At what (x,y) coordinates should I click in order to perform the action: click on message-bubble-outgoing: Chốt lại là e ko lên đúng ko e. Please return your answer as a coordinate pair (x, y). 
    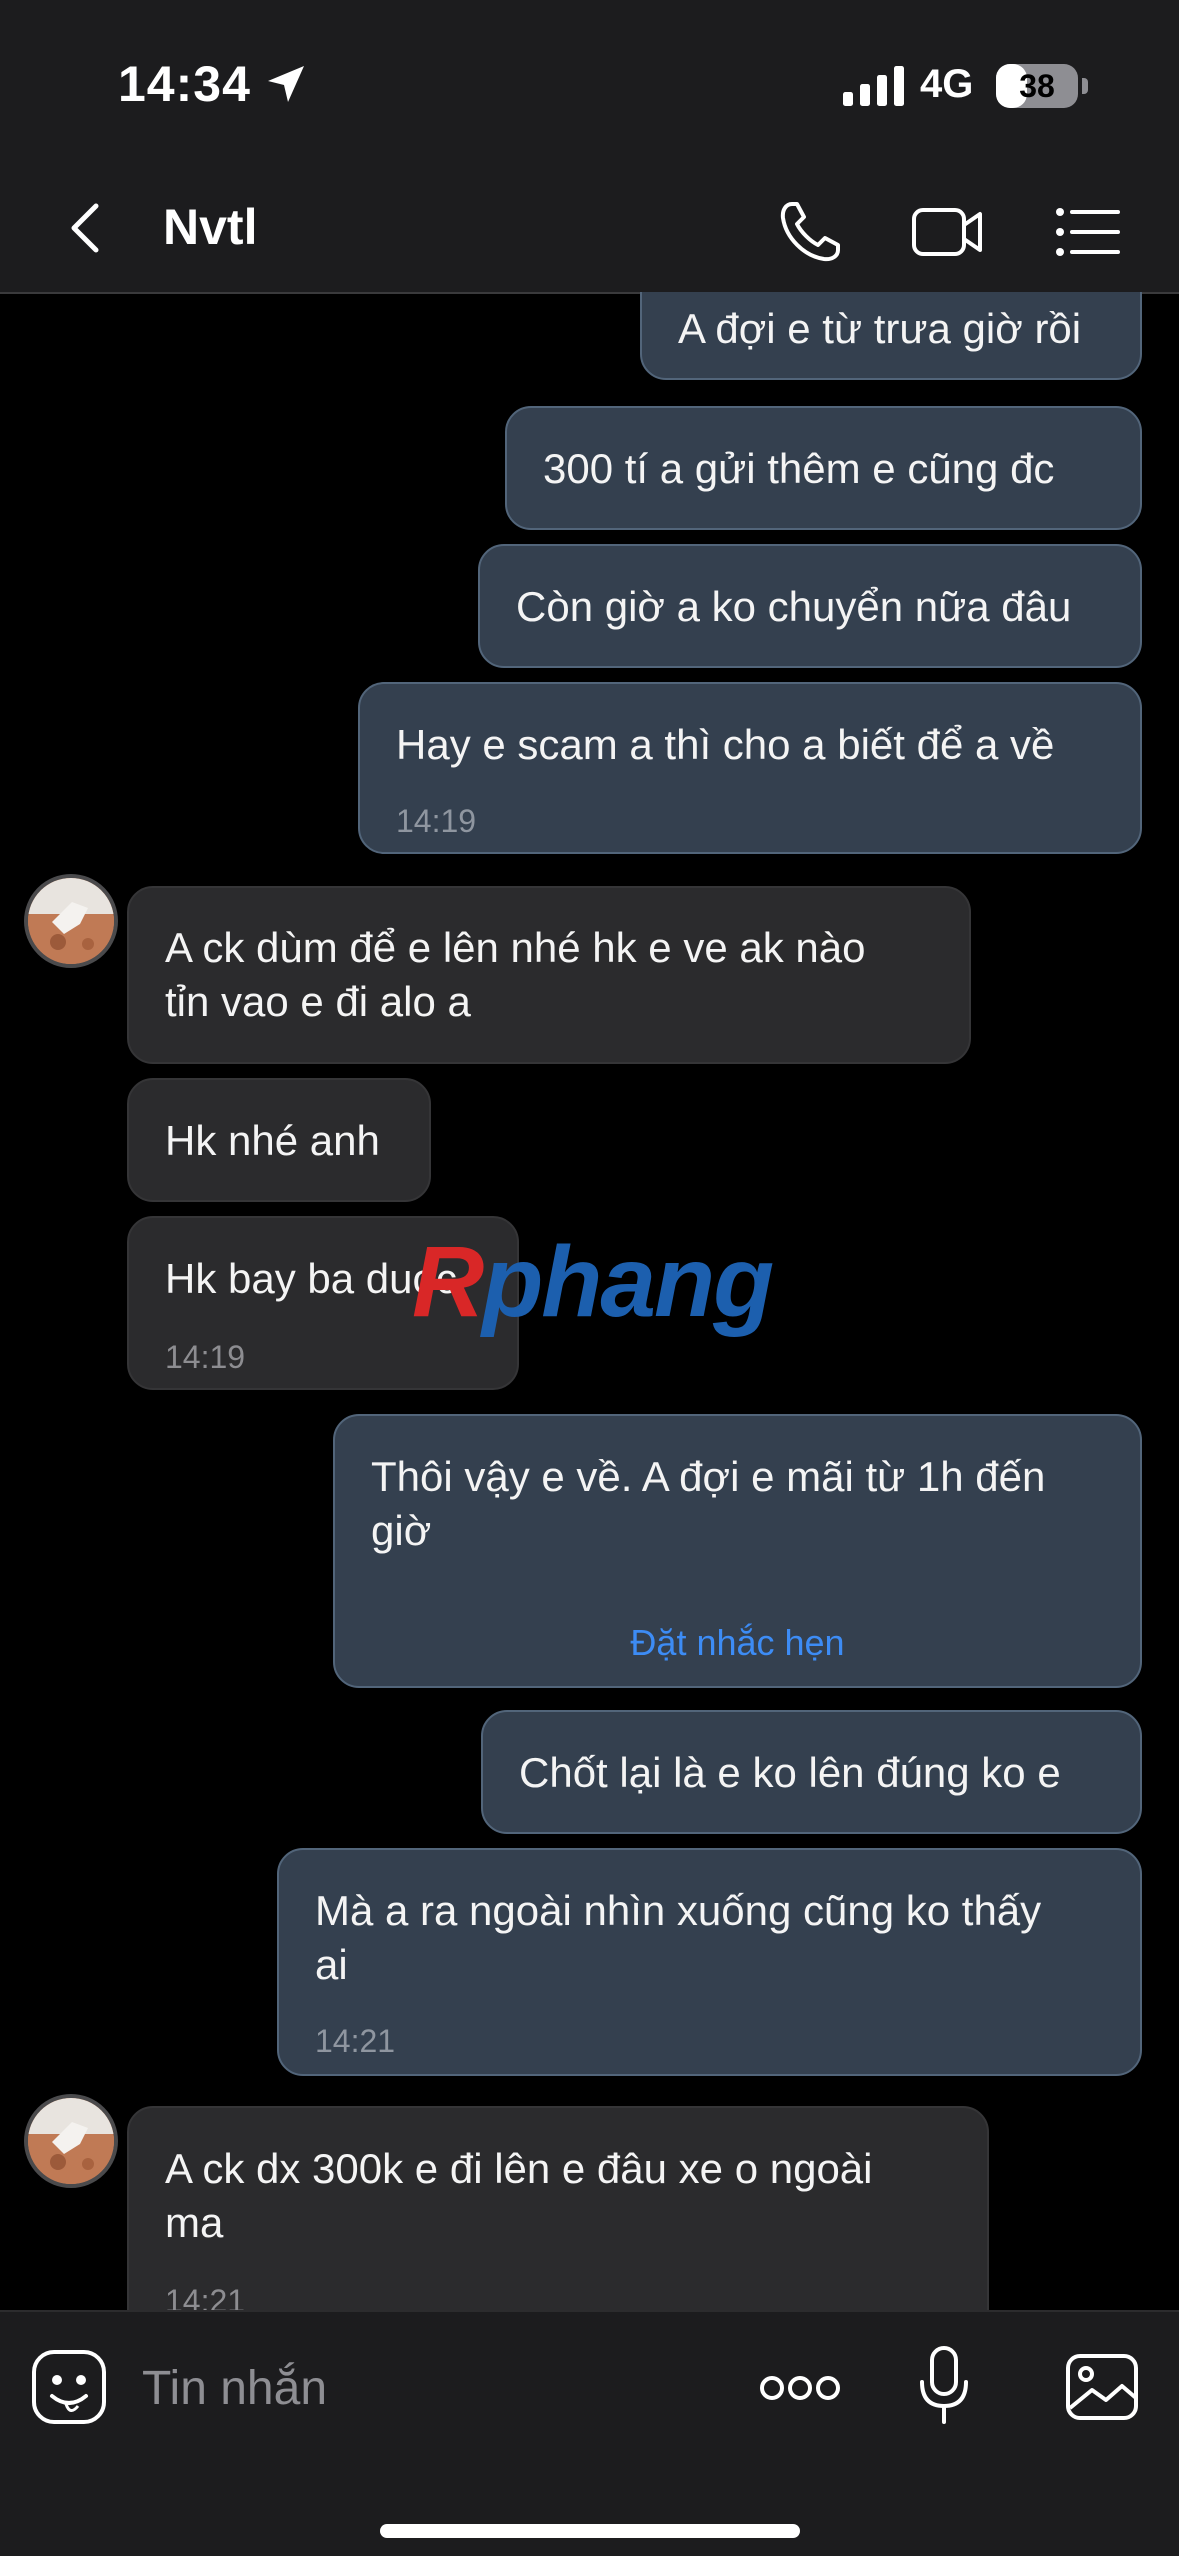
    Looking at the image, I should click on (811, 1772).